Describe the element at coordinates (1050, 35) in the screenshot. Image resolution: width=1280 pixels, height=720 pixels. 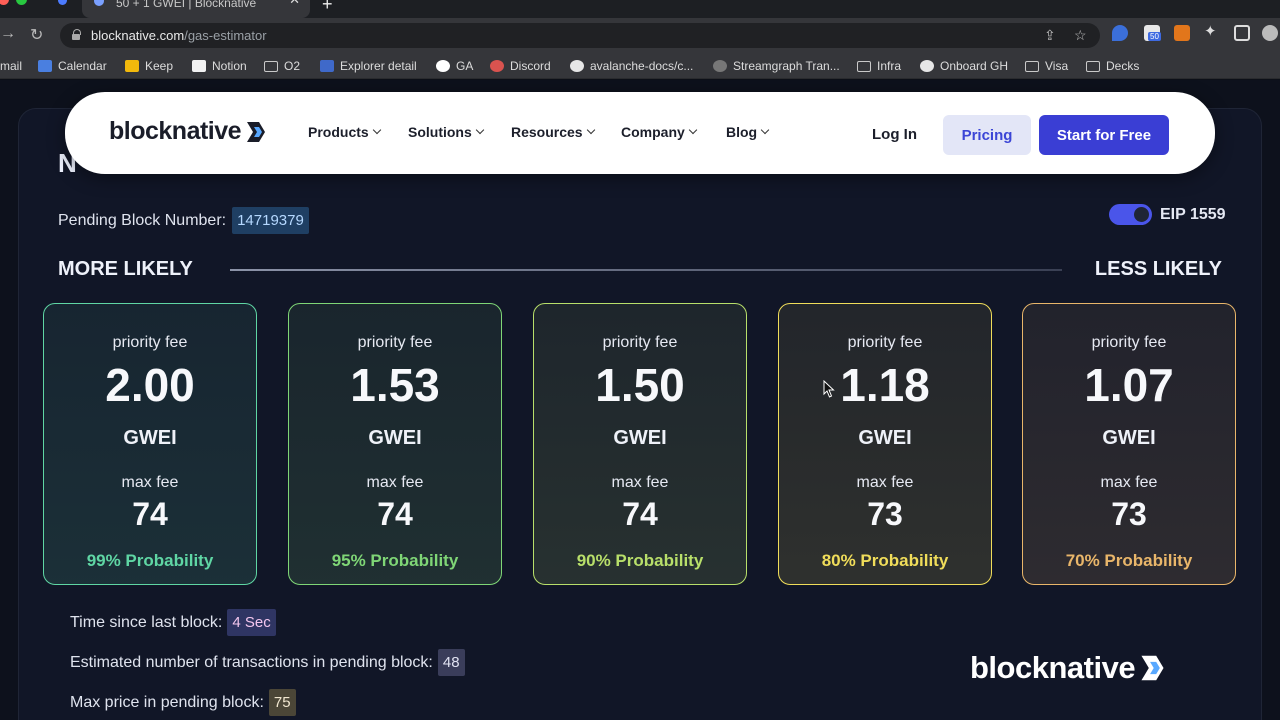
I see `share-icon: ⇪` at that location.